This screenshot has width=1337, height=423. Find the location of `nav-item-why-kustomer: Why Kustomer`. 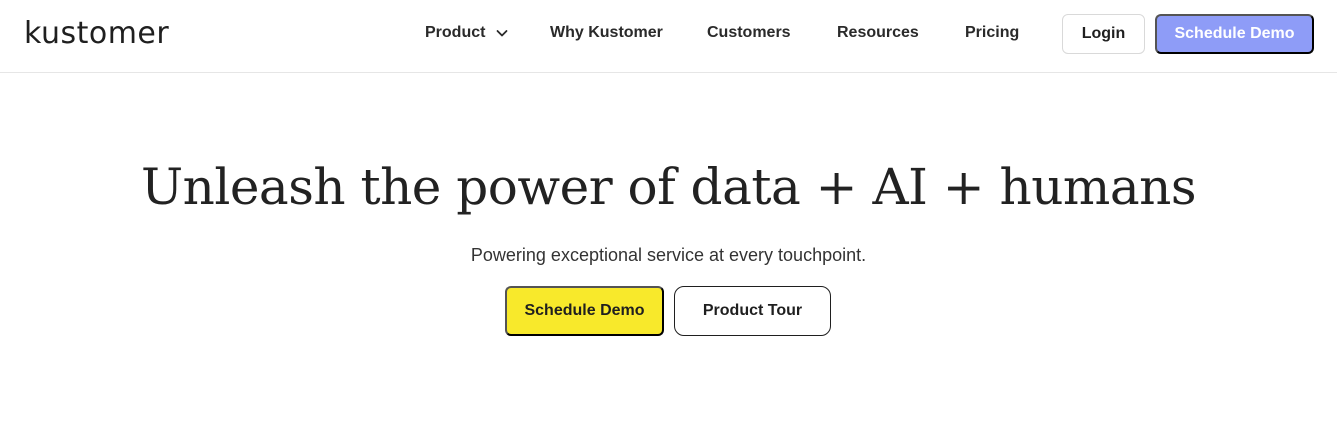

nav-item-why-kustomer: Why Kustomer is located at coordinates (606, 33).